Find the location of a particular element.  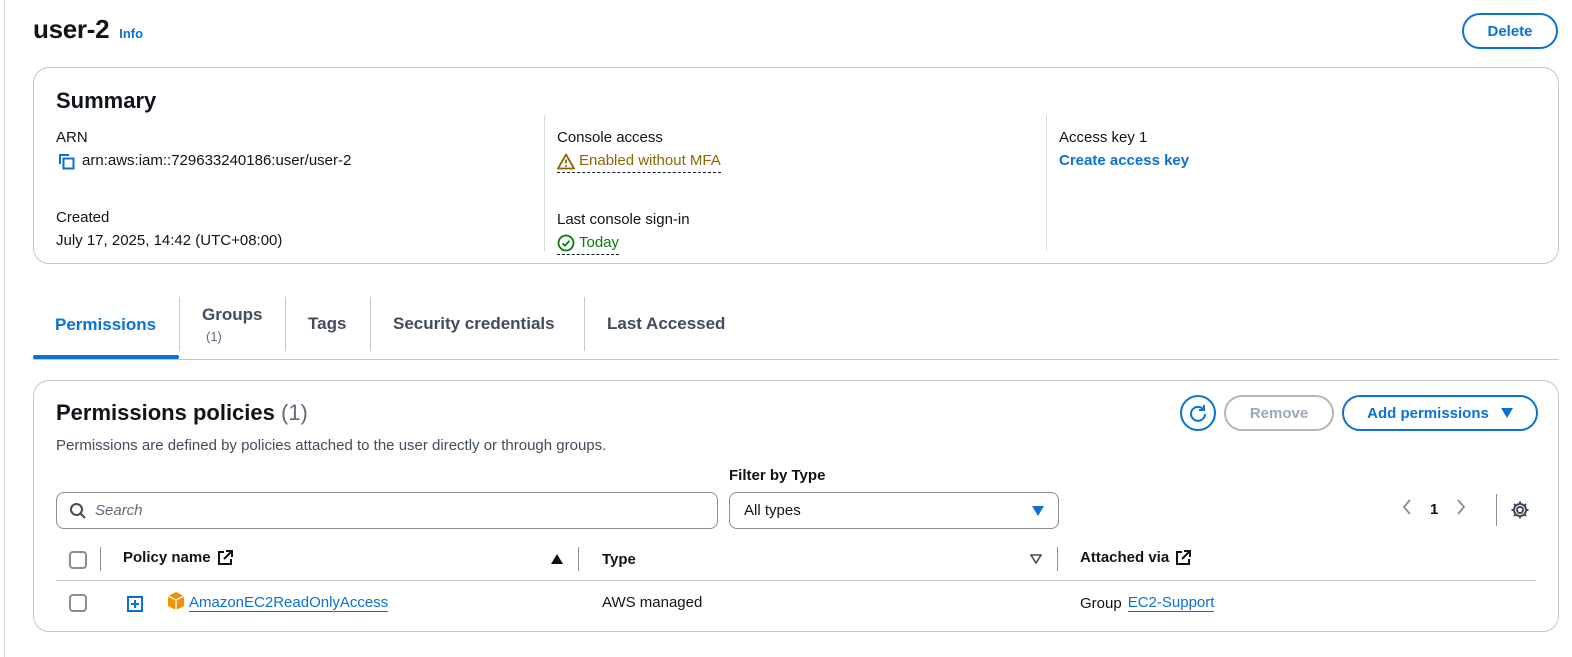

tab-groups: Groups (1) is located at coordinates (232, 324).